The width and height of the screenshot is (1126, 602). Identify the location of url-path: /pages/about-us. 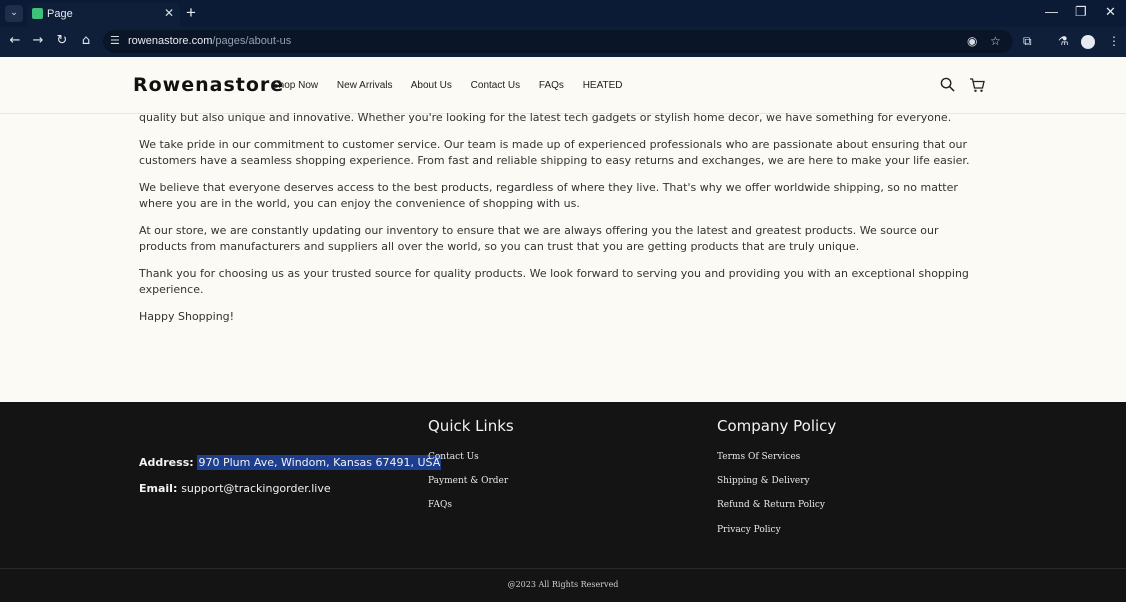
(252, 41).